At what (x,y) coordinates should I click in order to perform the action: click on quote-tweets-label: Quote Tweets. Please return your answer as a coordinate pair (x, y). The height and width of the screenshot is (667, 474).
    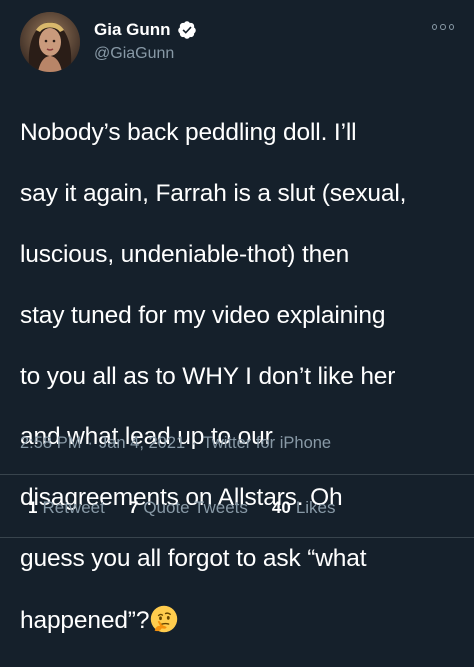
    Looking at the image, I should click on (195, 507).